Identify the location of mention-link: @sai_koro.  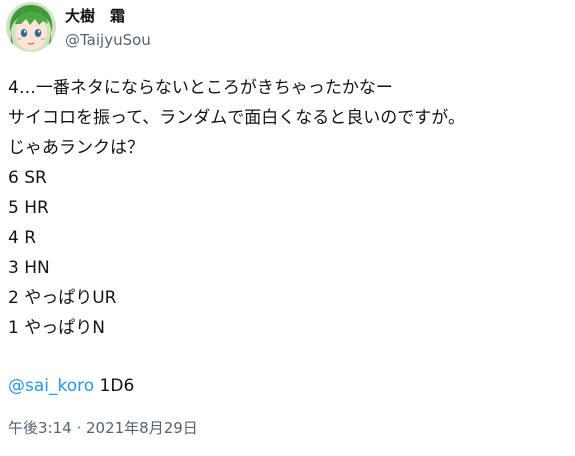
(51, 386).